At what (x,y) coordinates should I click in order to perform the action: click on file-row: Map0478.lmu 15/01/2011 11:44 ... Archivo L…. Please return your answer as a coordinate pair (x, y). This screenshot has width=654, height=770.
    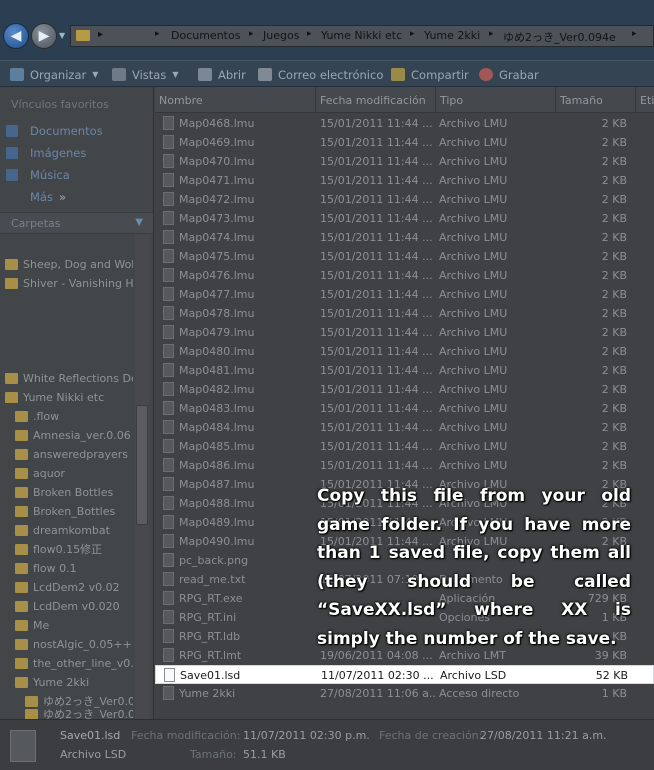
    Looking at the image, I should click on (404, 313).